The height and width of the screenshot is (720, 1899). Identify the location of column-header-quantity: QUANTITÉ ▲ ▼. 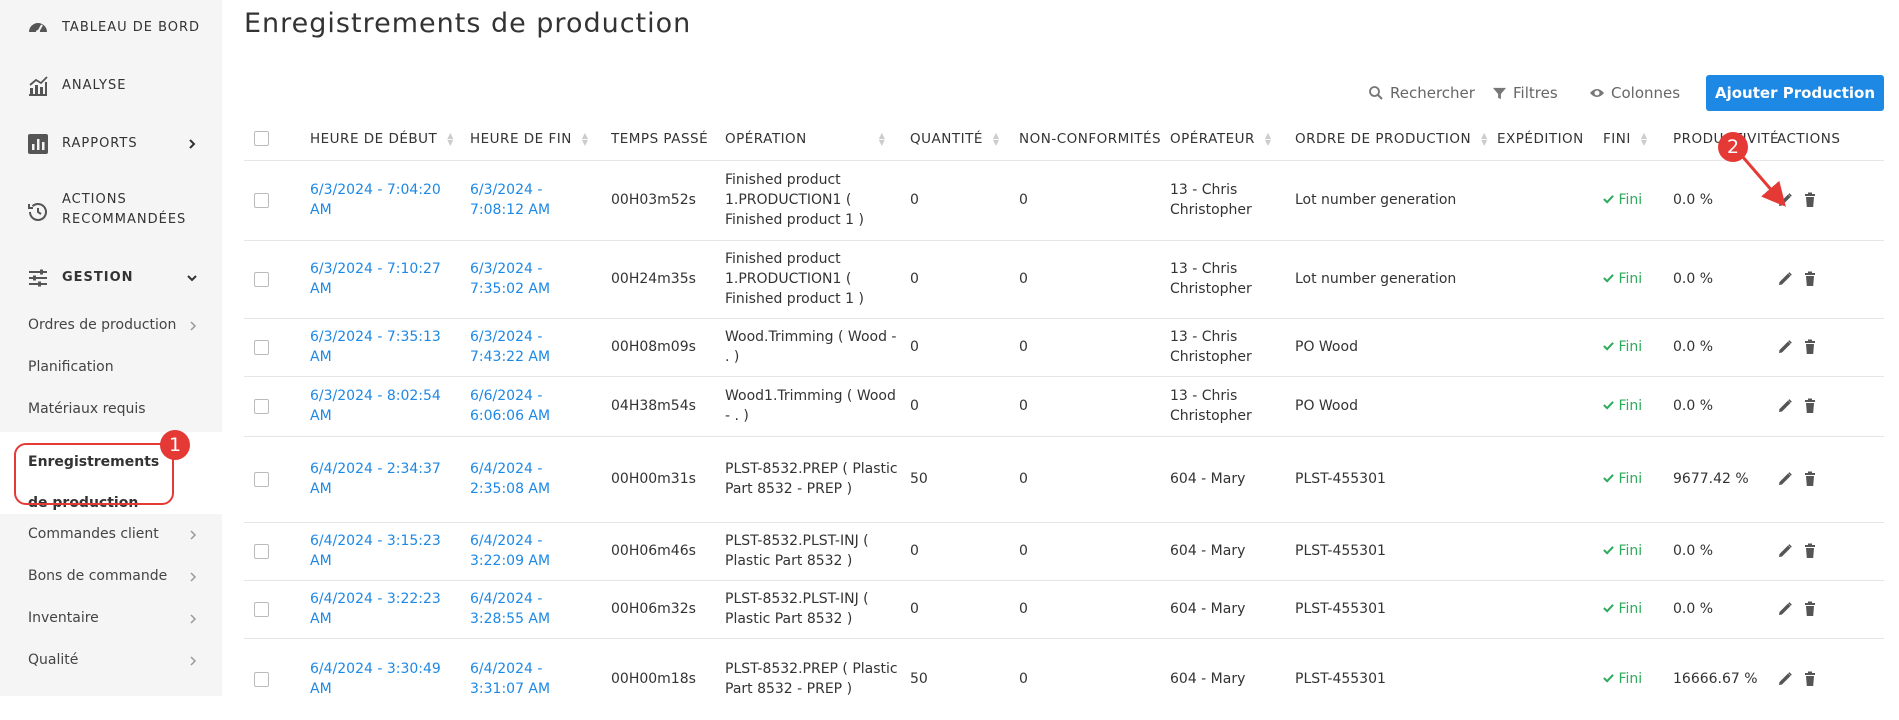
(956, 139).